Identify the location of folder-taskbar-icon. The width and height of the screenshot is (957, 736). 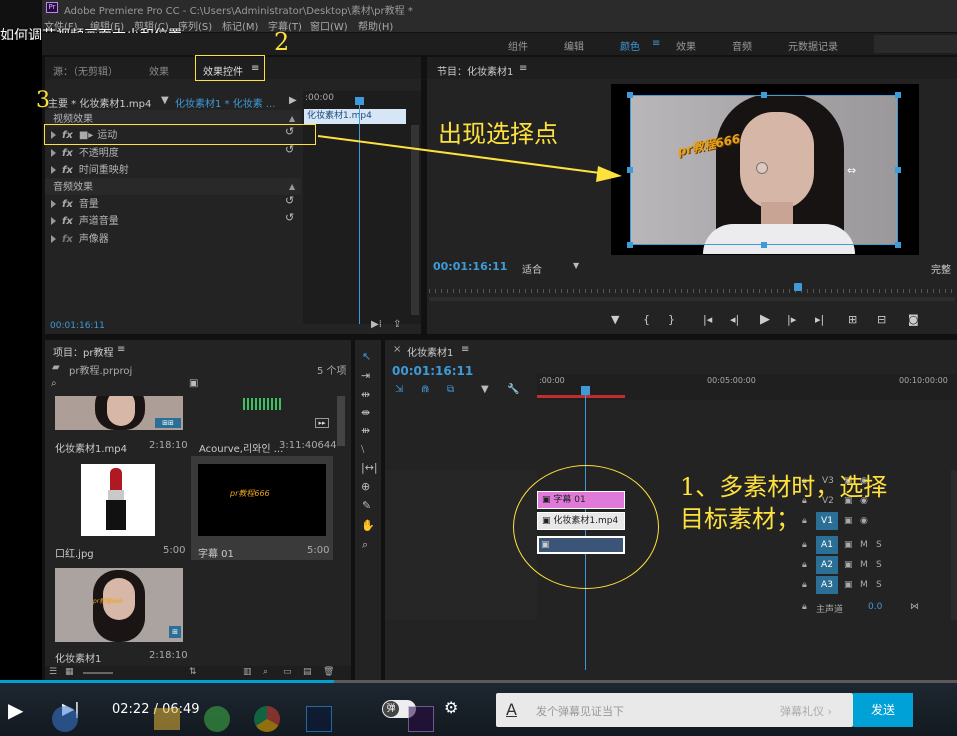
(167, 719).